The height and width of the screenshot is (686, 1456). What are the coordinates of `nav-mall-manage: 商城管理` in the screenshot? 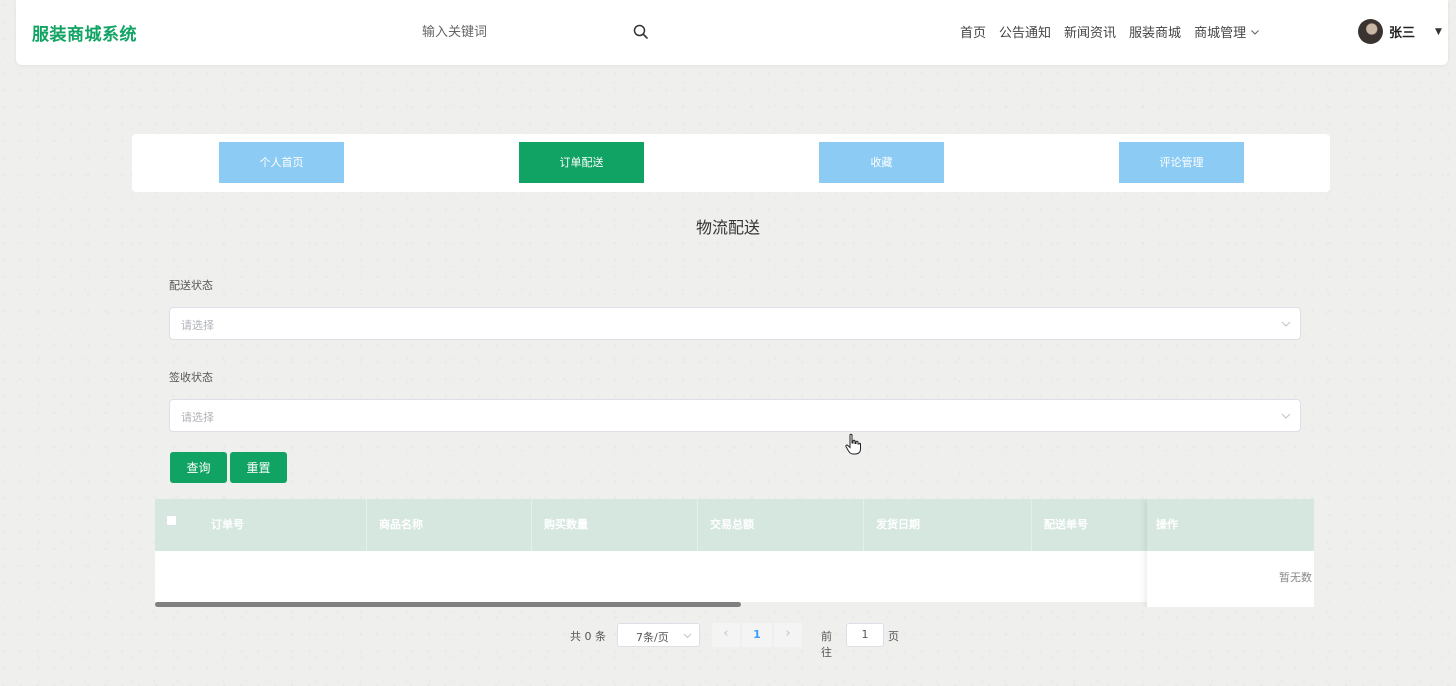 It's located at (1227, 31).